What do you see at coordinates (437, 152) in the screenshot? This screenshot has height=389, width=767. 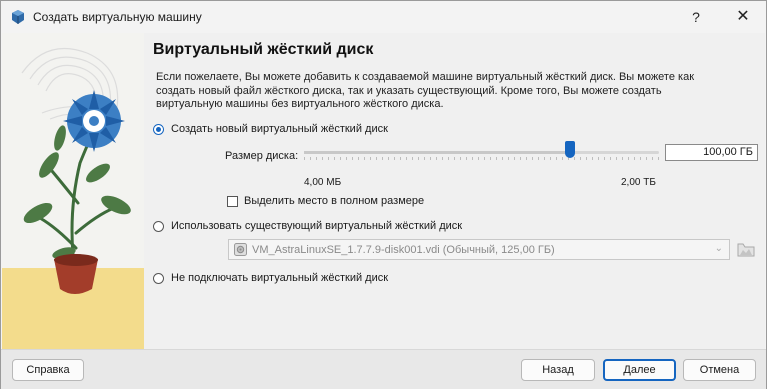 I see `slider-fill` at bounding box center [437, 152].